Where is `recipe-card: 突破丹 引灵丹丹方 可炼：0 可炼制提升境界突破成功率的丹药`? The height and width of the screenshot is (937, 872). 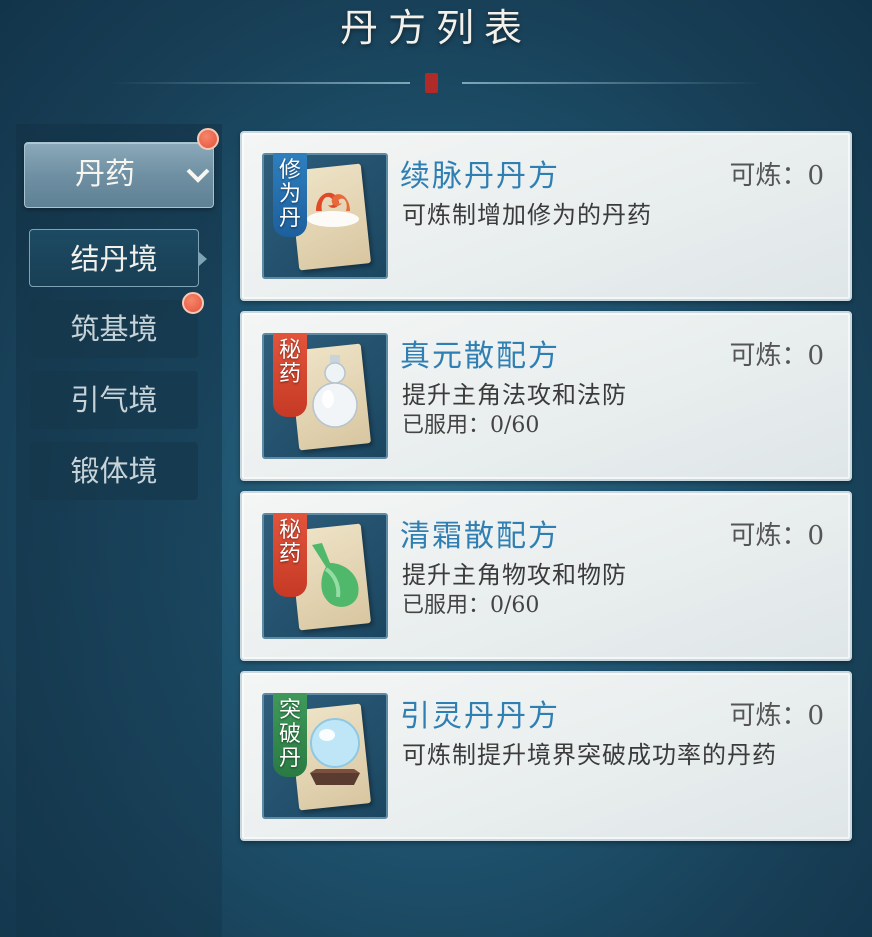
recipe-card: 突破丹 引灵丹丹方 可炼：0 可炼制提升境界突破成功率的丹药 is located at coordinates (546, 756).